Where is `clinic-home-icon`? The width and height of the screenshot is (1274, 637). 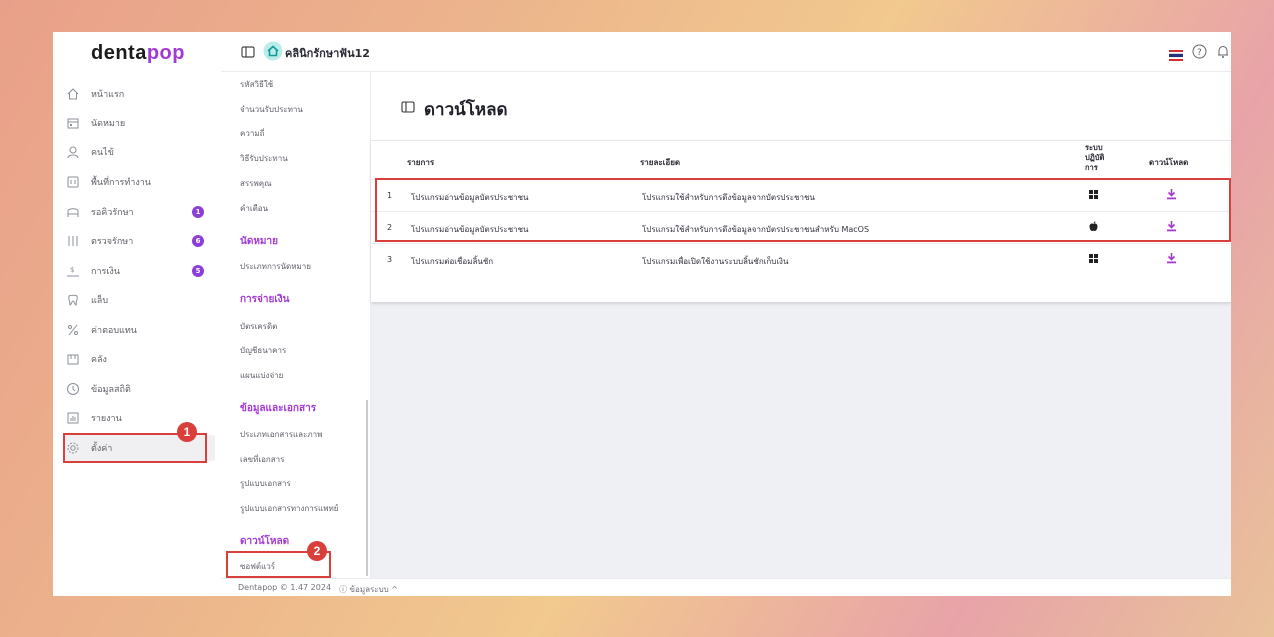 clinic-home-icon is located at coordinates (273, 53).